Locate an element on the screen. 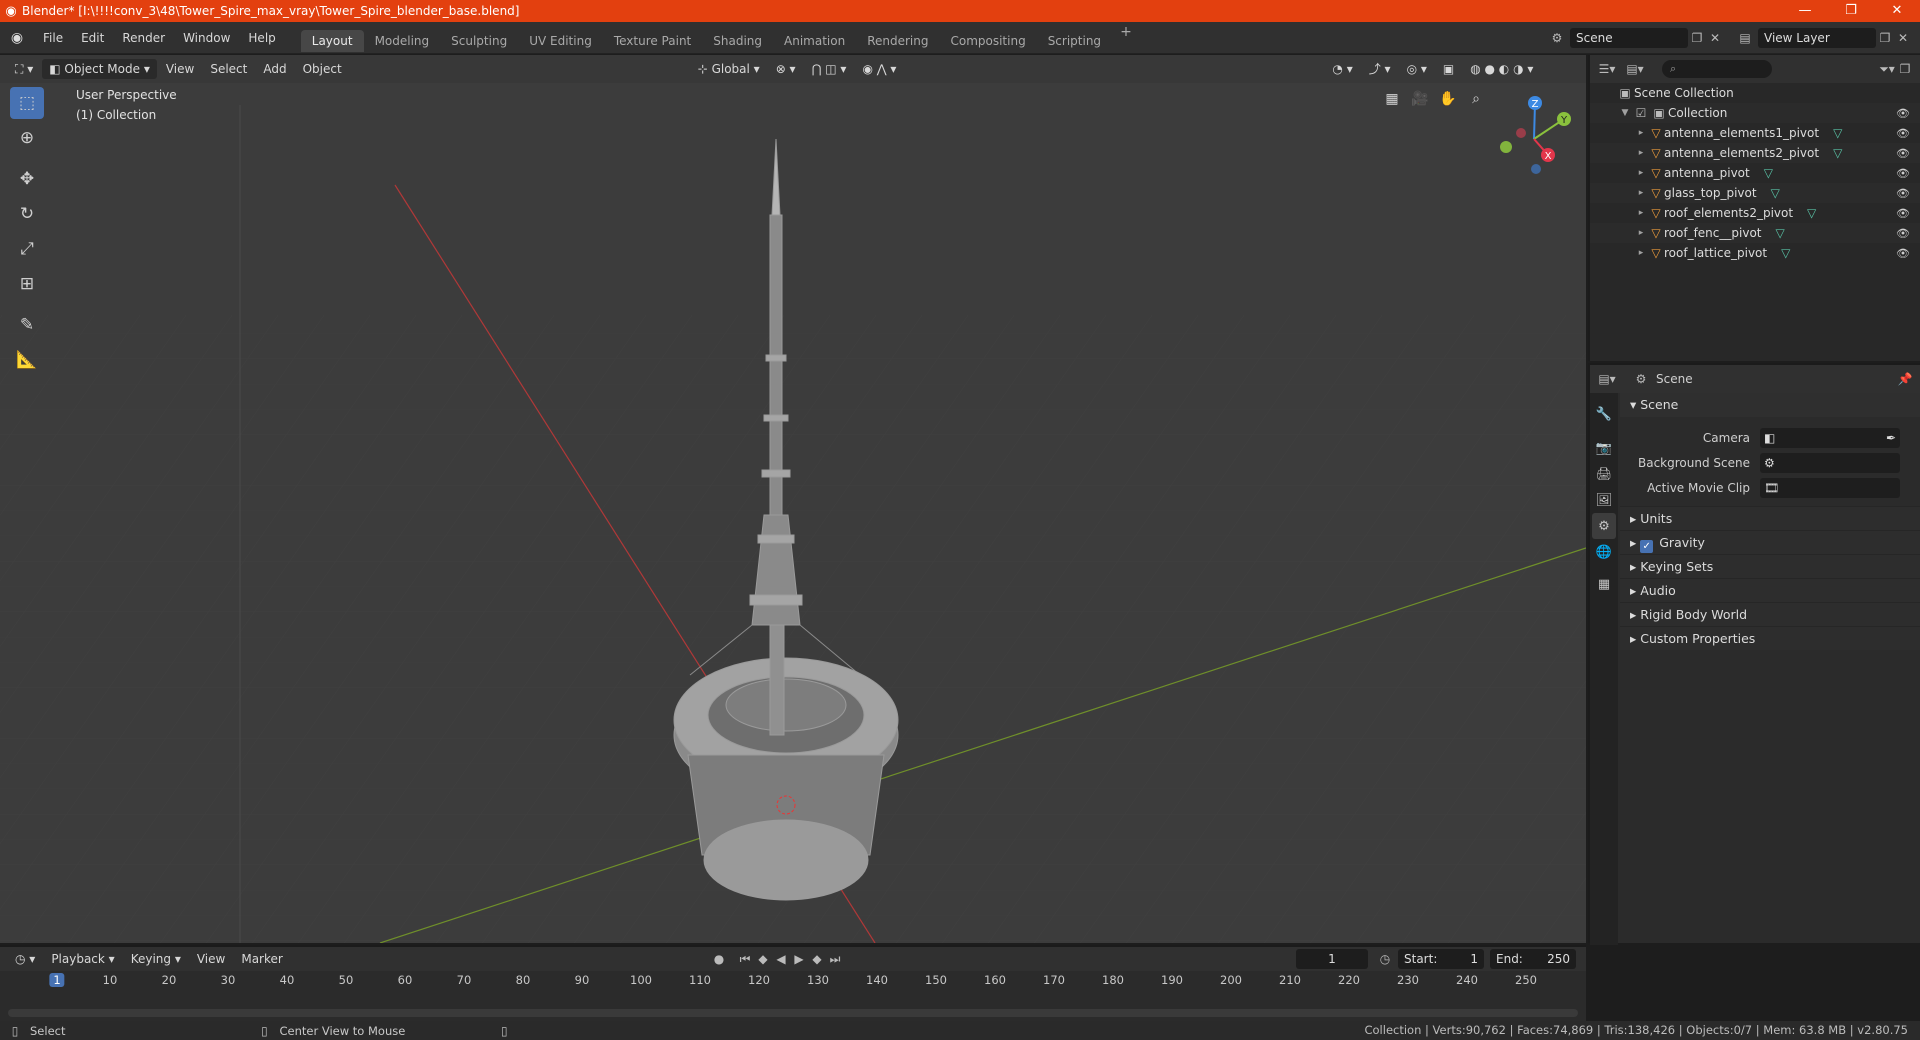 This screenshot has height=1040, width=1920. tab-layout: Layout is located at coordinates (332, 40).